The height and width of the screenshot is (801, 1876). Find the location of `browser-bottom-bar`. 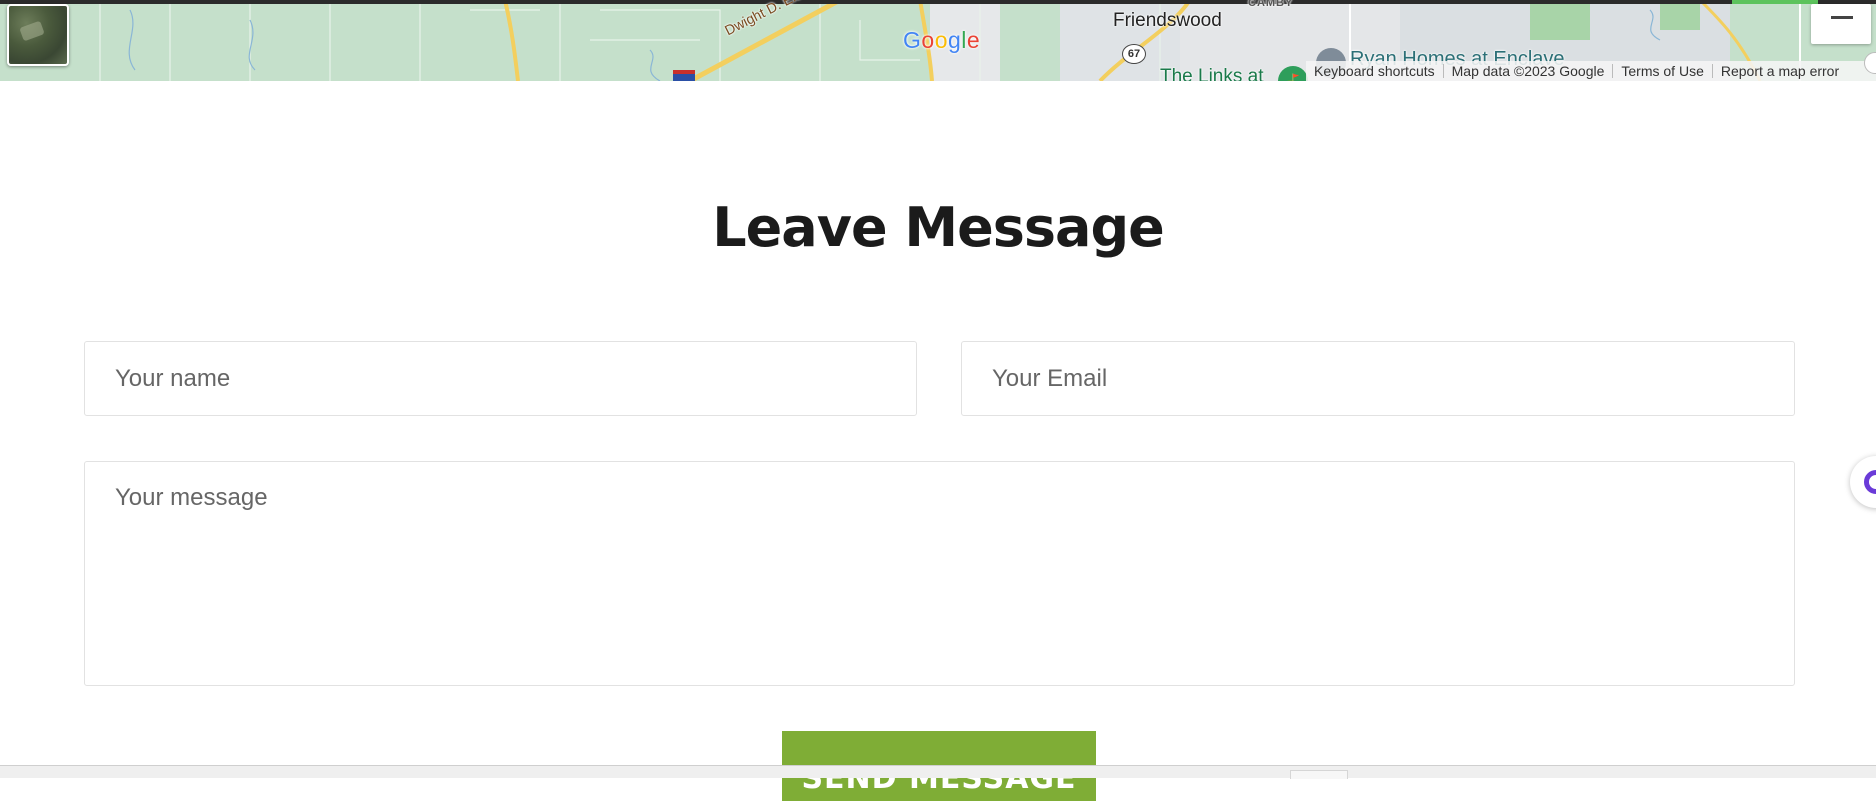

browser-bottom-bar is located at coordinates (938, 772).